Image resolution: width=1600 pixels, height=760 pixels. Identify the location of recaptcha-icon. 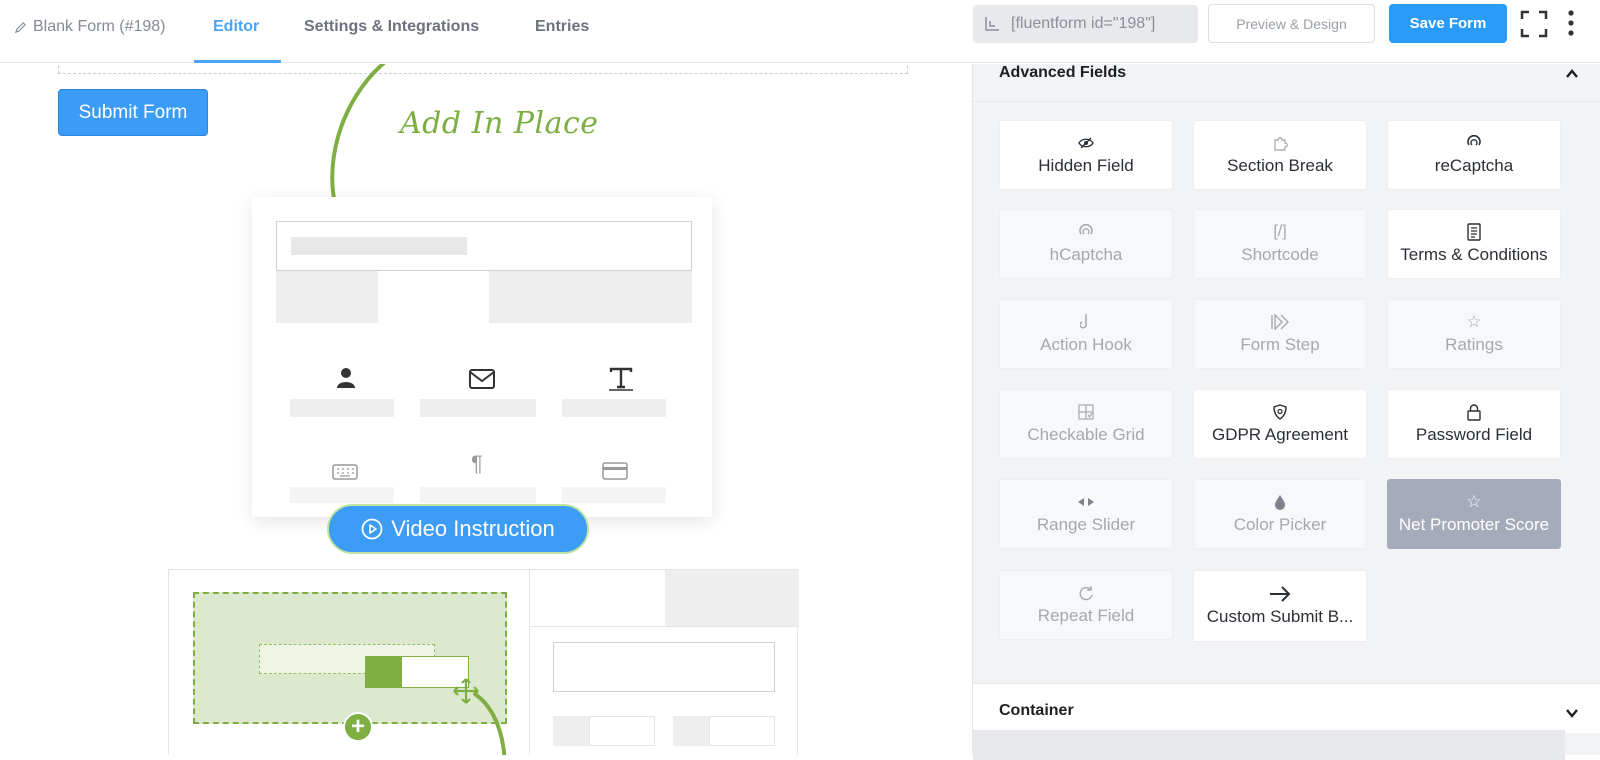
(1474, 143).